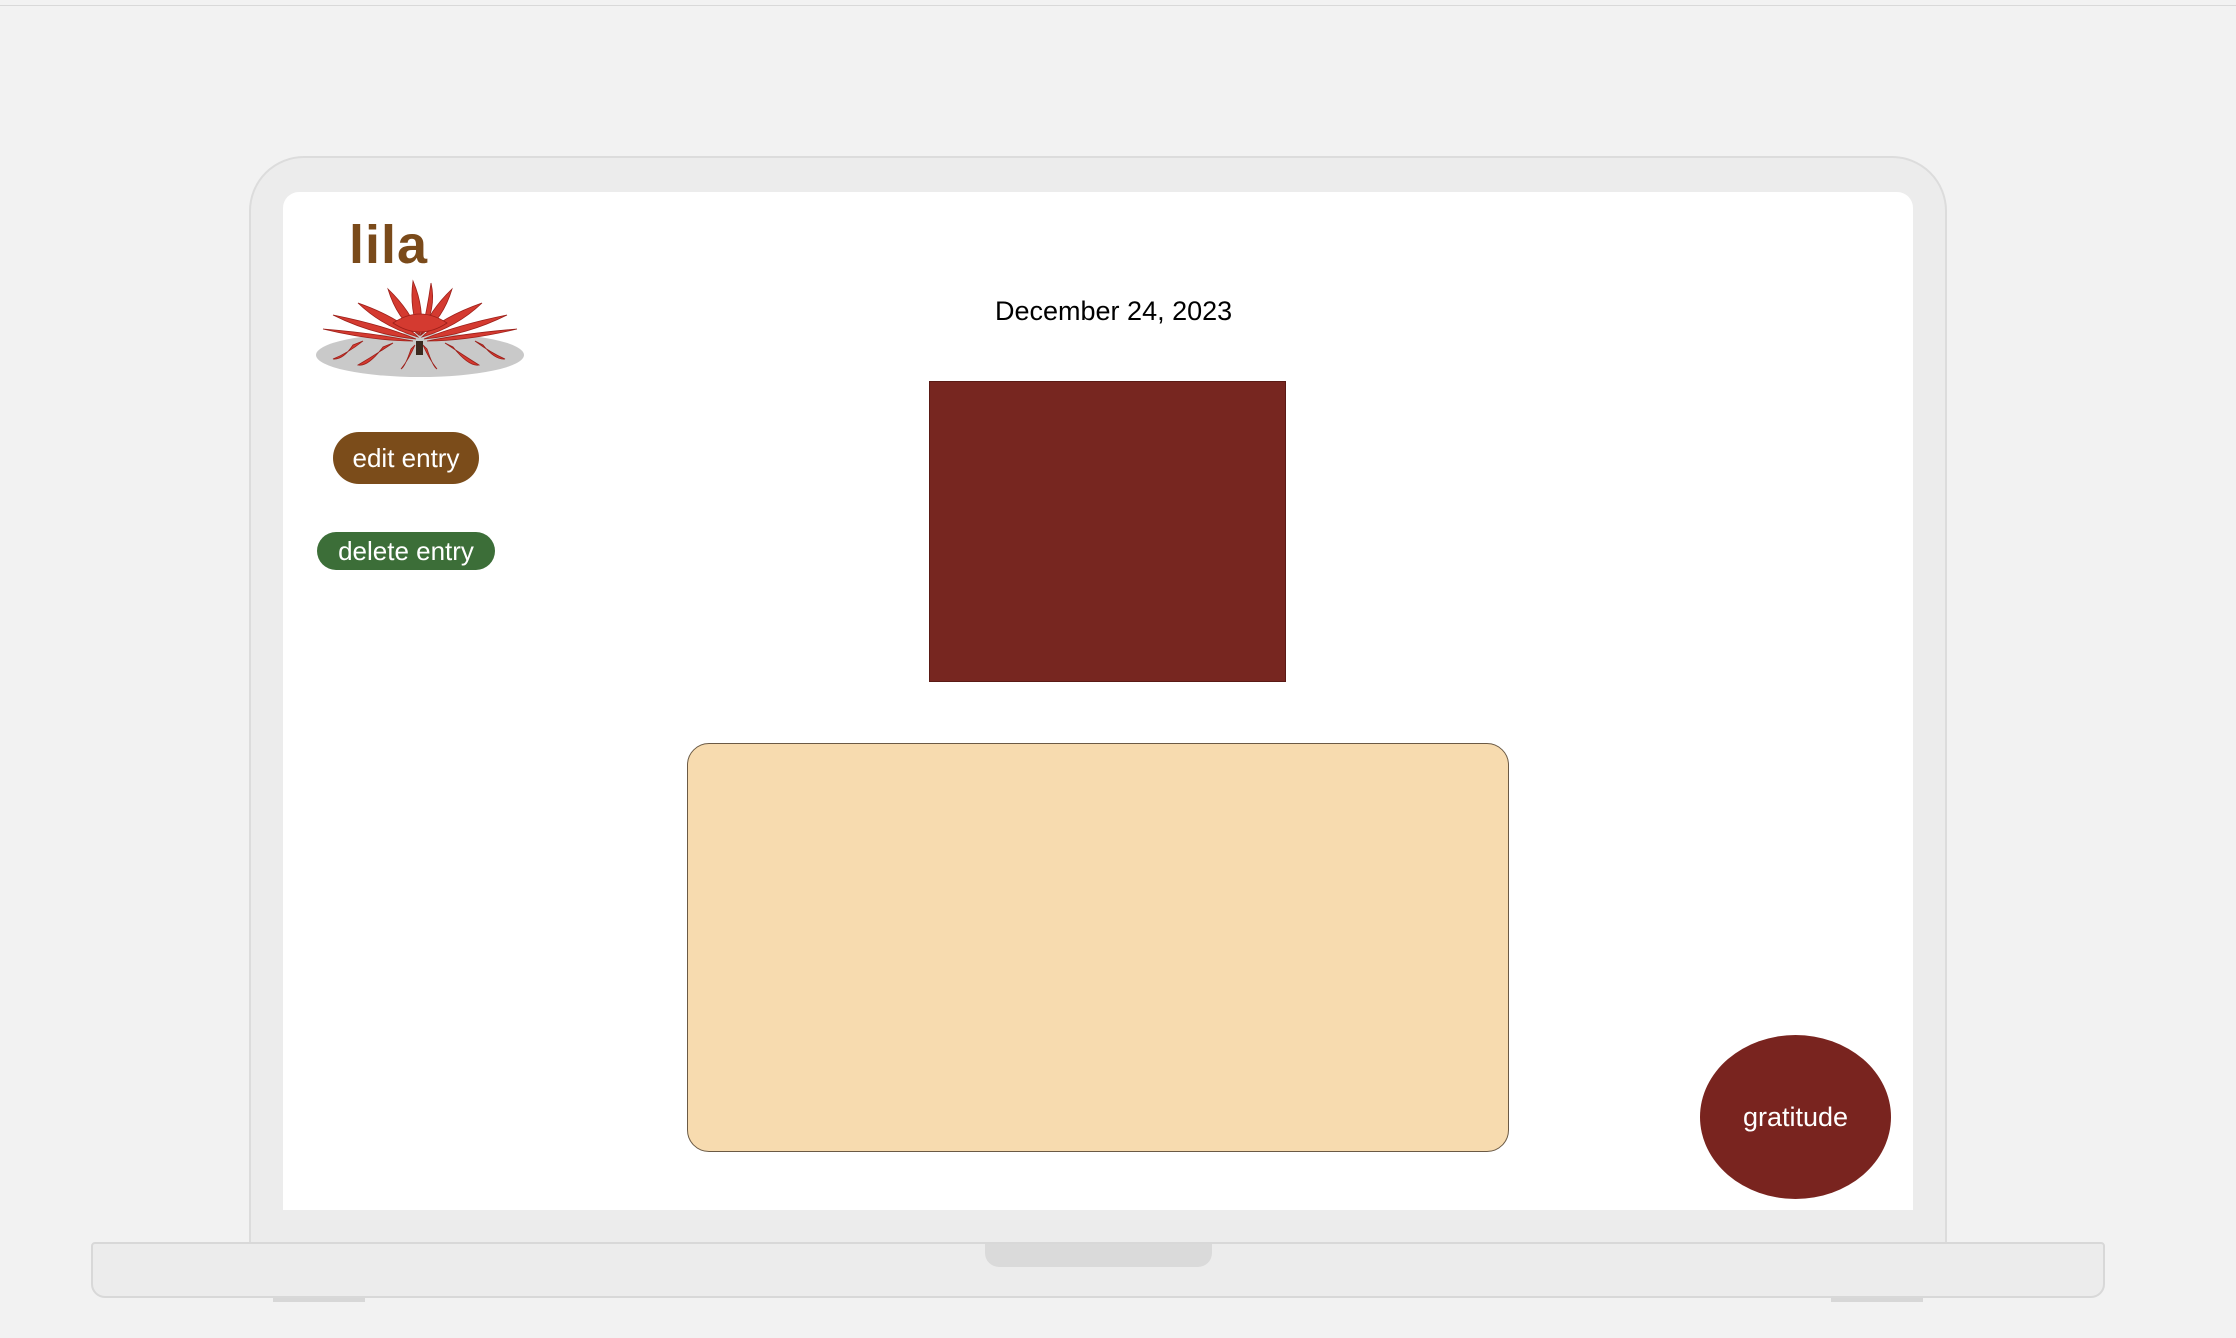 This screenshot has height=1338, width=2236. I want to click on app-logo-text: lila, so click(388, 245).